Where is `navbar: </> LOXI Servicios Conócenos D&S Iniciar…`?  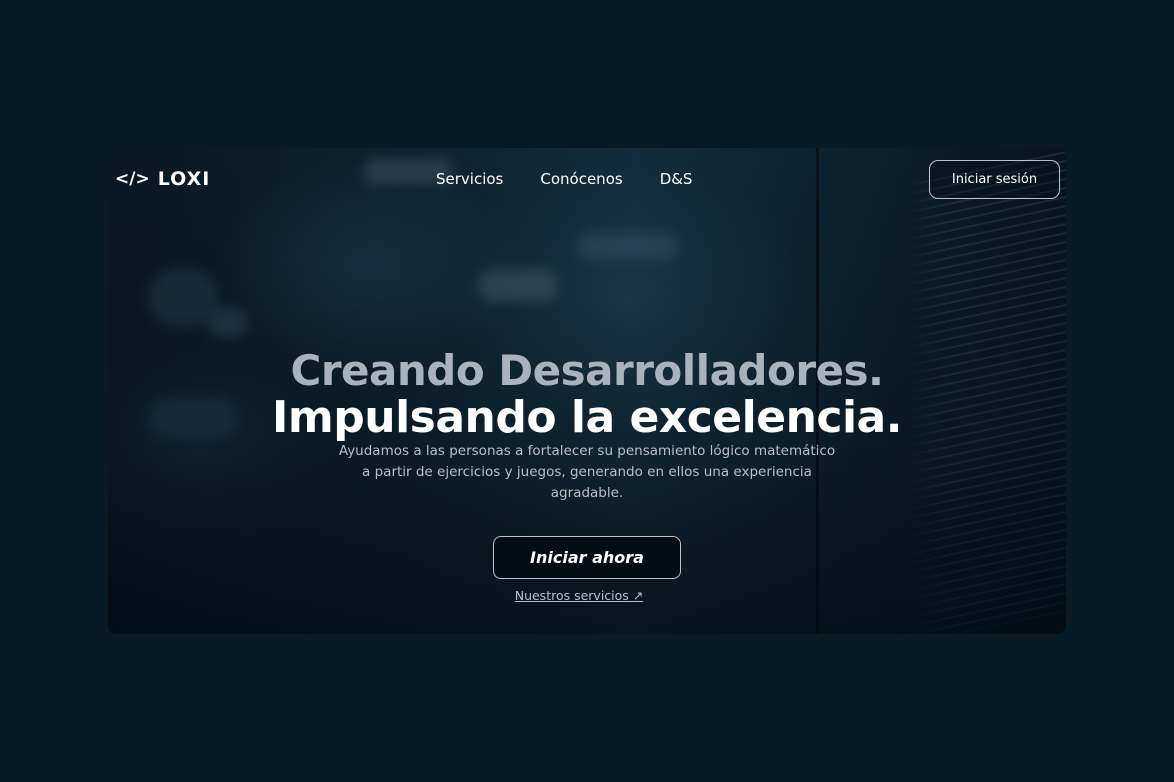 navbar: </> LOXI Servicios Conócenos D&S Iniciar… is located at coordinates (587, 180).